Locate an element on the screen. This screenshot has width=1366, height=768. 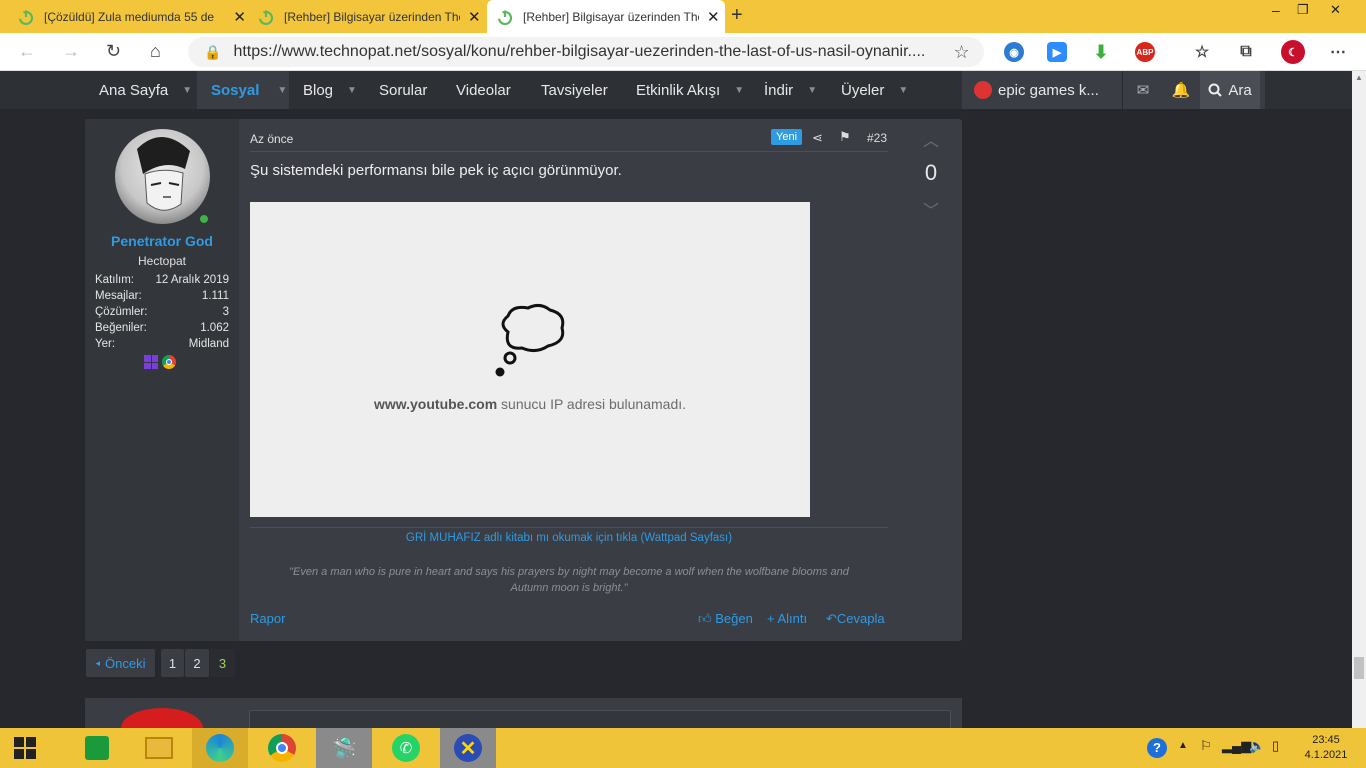
browser-tab-3-active: [Rehber] Bilgisayar üzerinden The ✕ is located at coordinates (606, 16).